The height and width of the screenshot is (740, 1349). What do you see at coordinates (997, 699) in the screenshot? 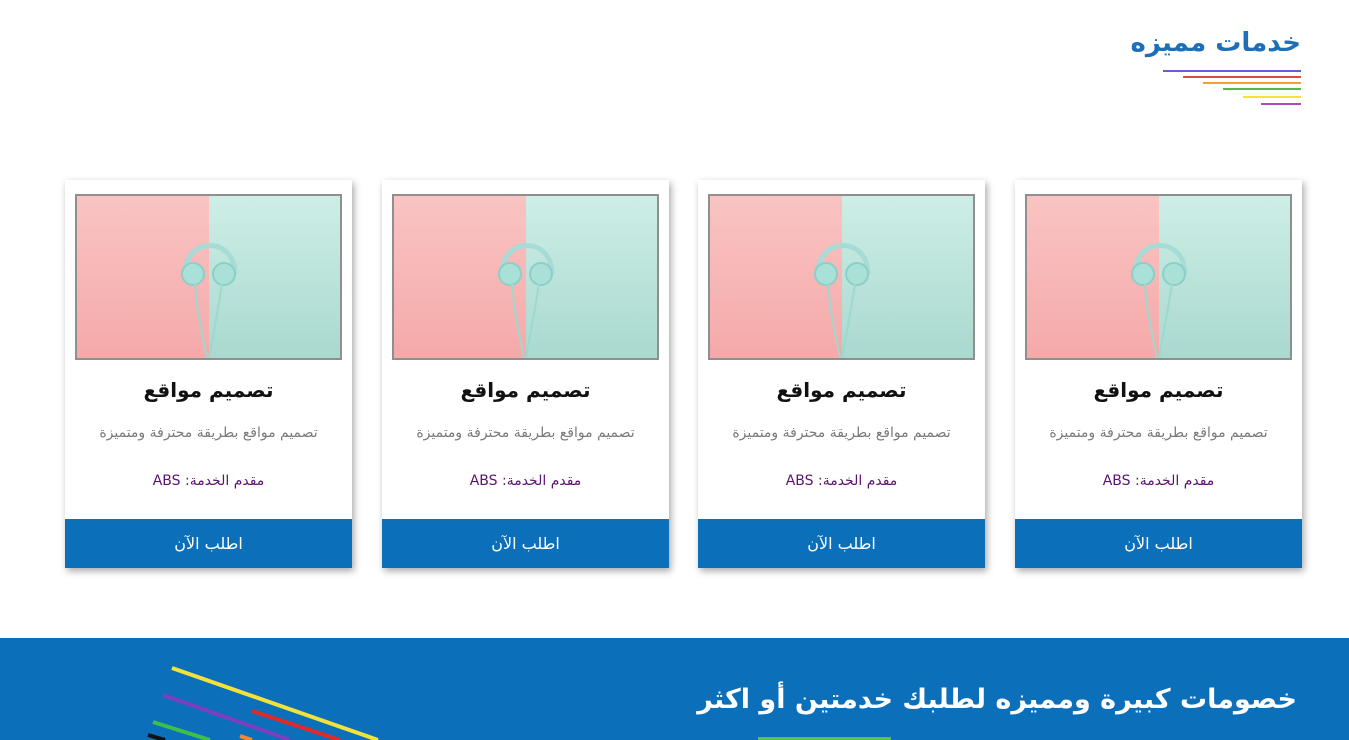
I see `banner-title: خصومات كبيرة ومميزه لطلبك خدمتين أو اكثر` at bounding box center [997, 699].